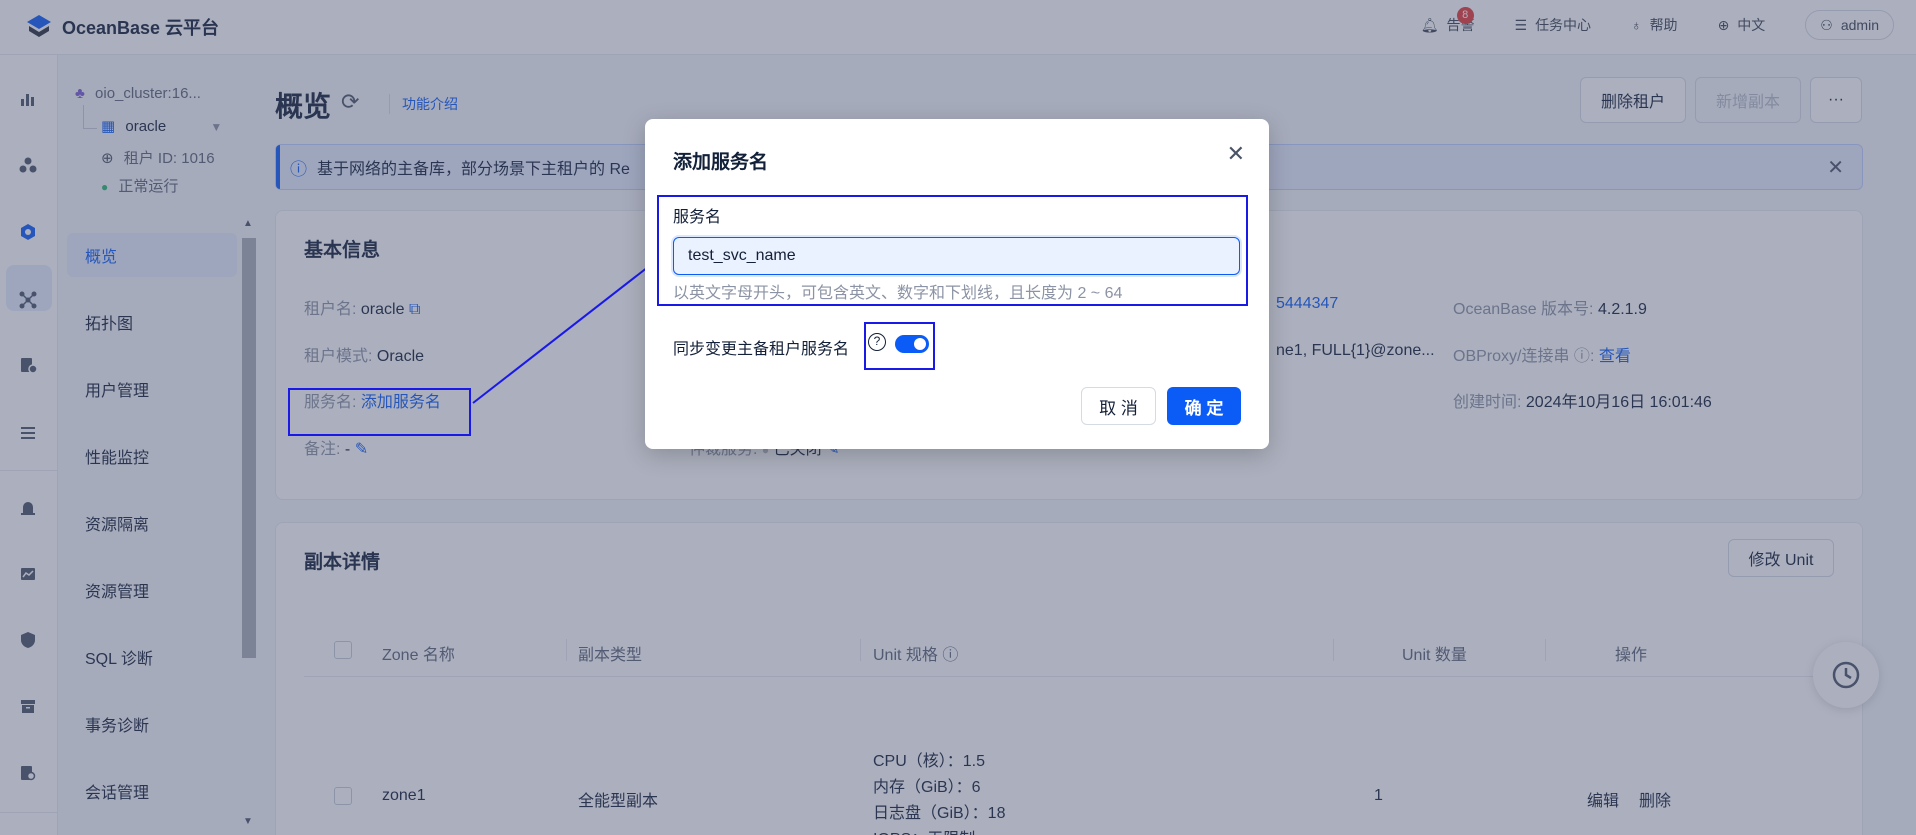 This screenshot has width=1916, height=835. I want to click on sync-label: 同步变更主备租户服务名, so click(761, 349).